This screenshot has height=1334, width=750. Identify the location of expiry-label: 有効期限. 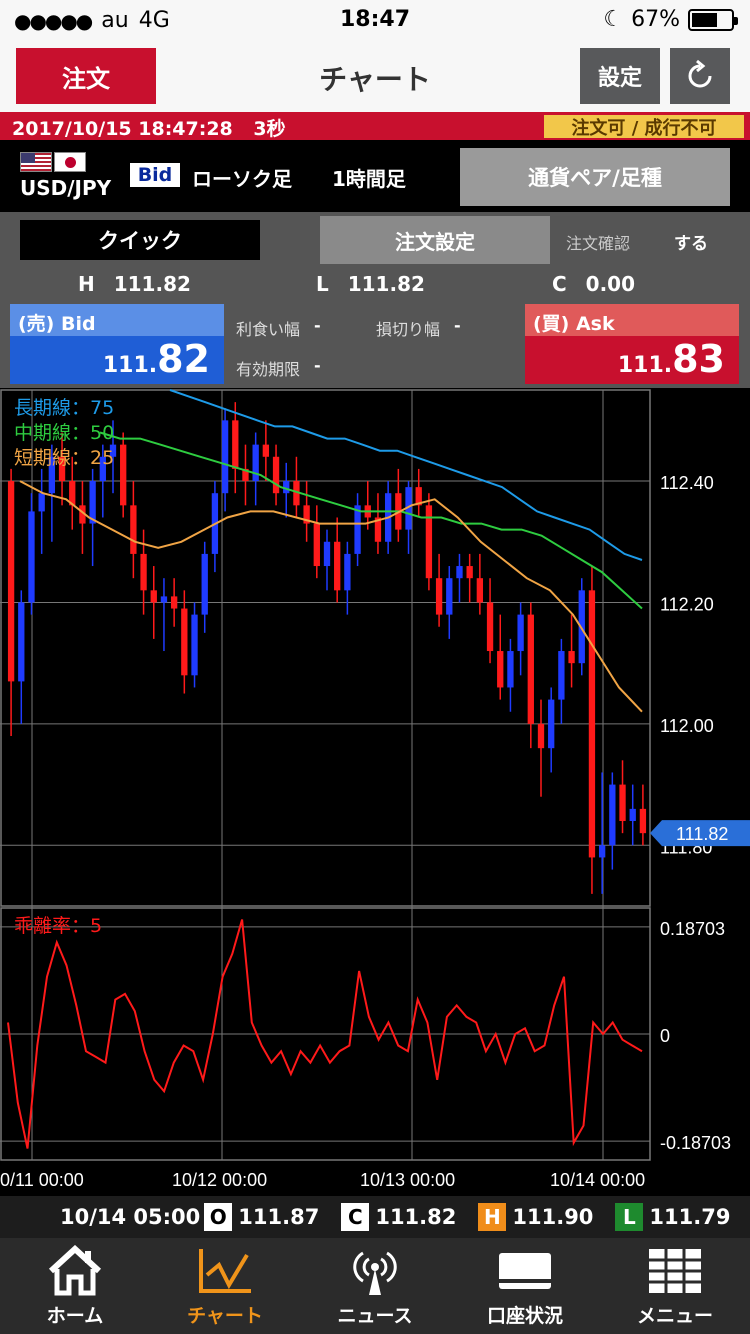
(268, 369).